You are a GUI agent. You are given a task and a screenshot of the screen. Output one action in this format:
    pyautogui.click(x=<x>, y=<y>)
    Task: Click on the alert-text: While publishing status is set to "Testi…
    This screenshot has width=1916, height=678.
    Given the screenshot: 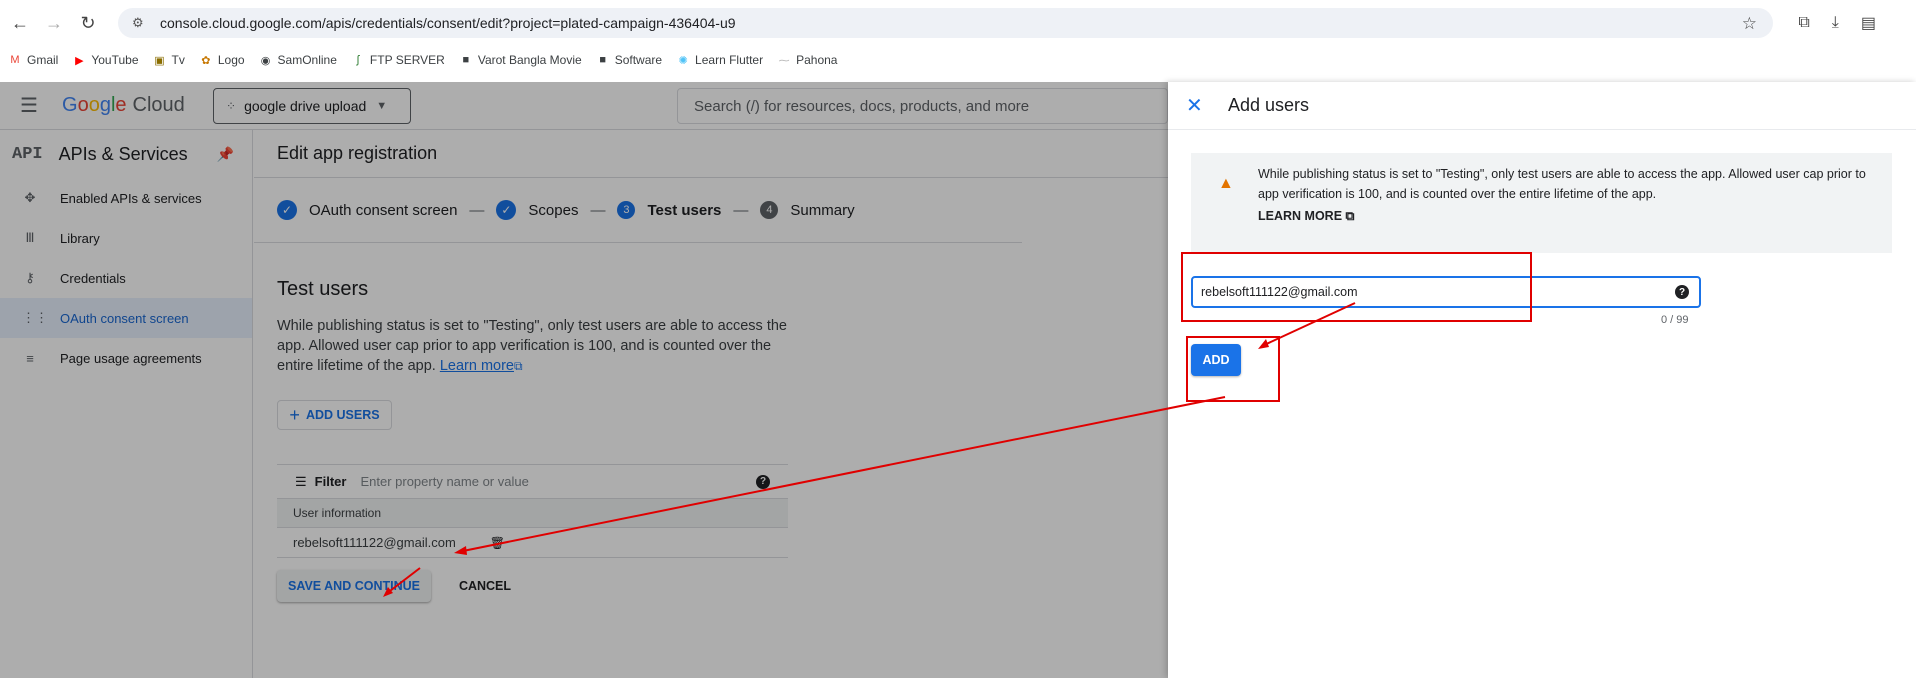 What is the action you would take?
    pyautogui.click(x=1562, y=184)
    